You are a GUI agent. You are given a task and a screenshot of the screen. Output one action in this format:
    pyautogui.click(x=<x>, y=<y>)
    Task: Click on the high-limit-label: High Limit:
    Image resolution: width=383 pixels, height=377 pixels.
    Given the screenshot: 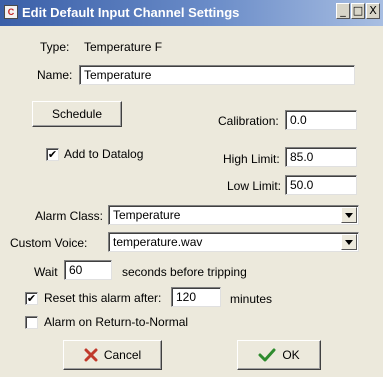 What is the action you would take?
    pyautogui.click(x=251, y=159)
    